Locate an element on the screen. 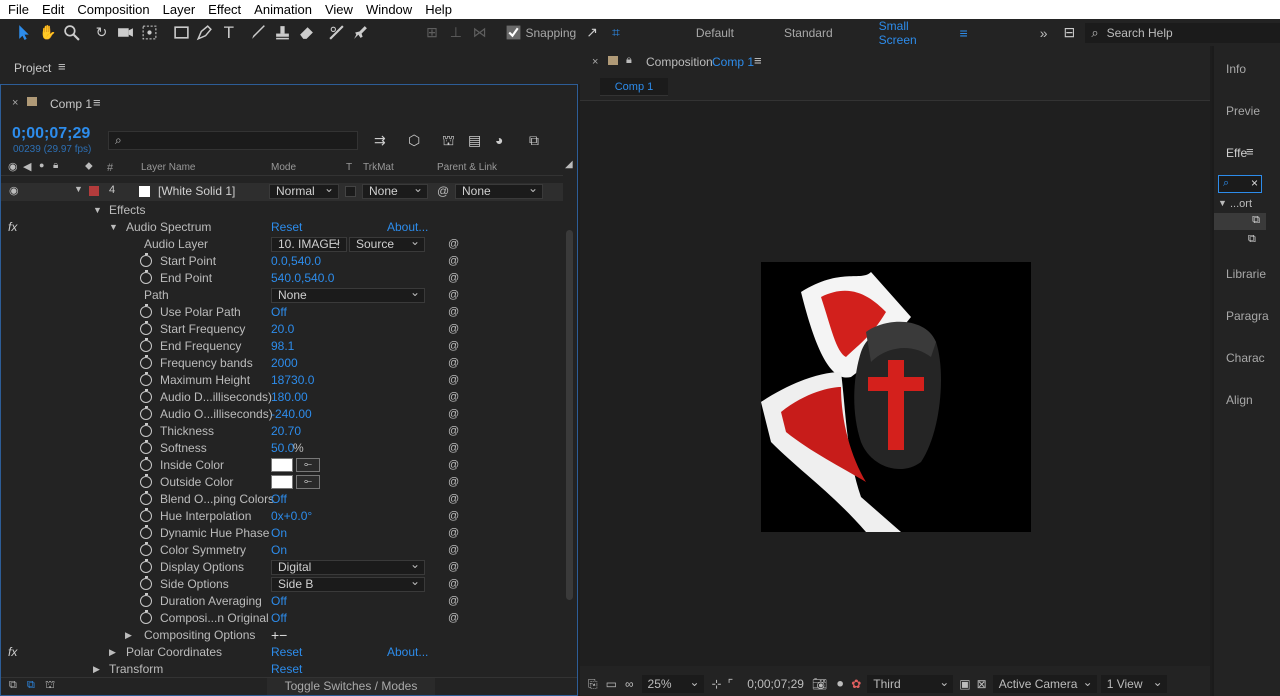 This screenshot has height=696, width=1280. effect-property-row: Audio O...illiseconds) -240.00 @ is located at coordinates (282, 414).